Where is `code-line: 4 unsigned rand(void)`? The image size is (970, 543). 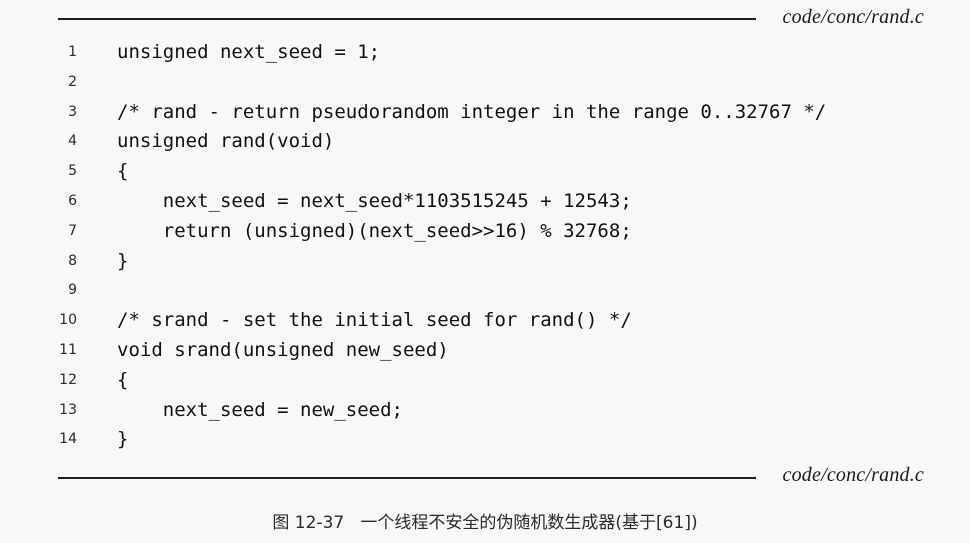
code-line: 4 unsigned rand(void) is located at coordinates (485, 142).